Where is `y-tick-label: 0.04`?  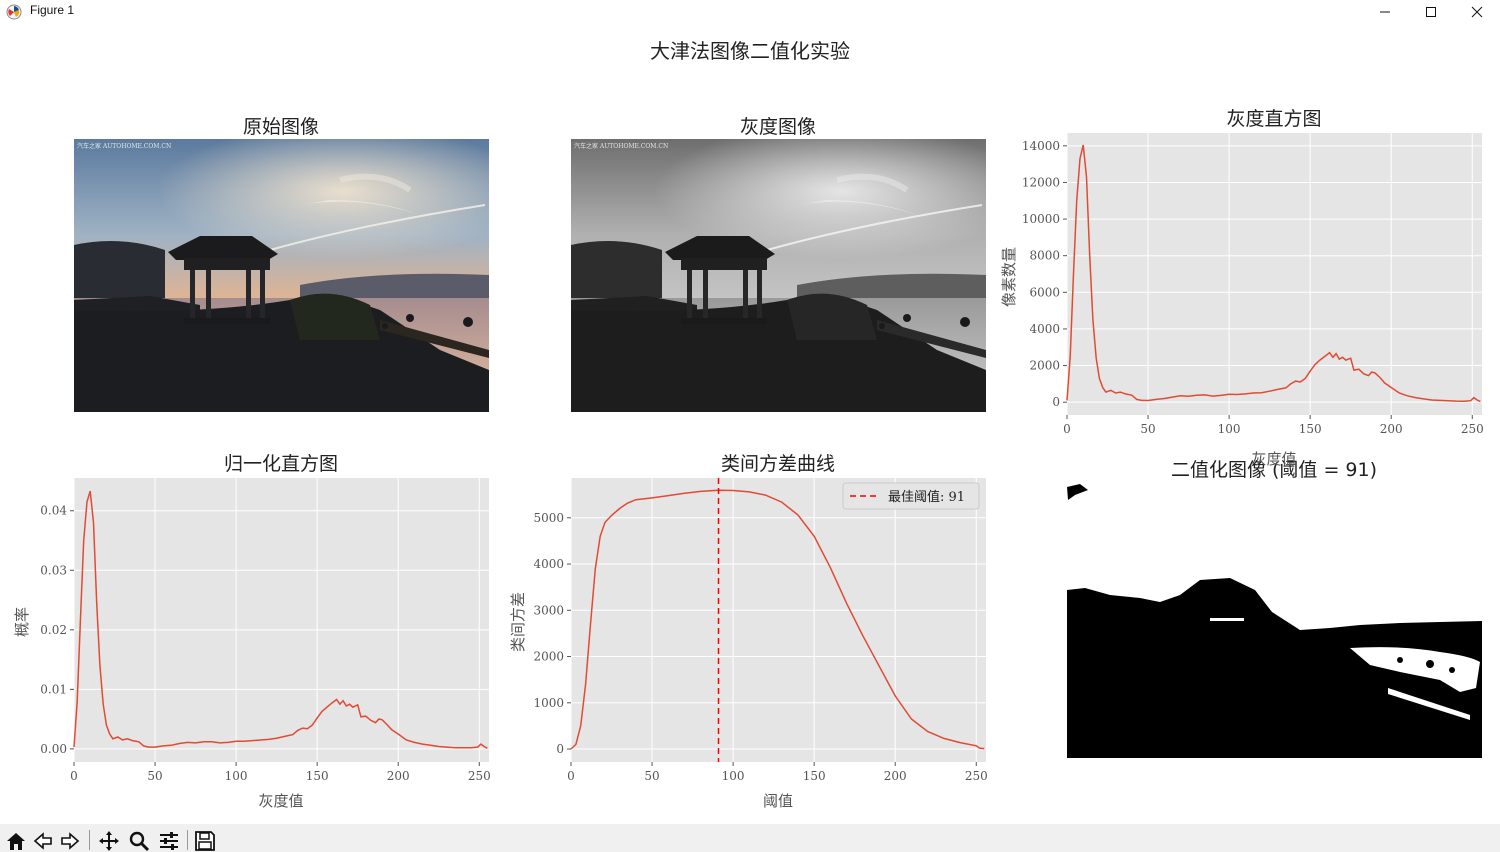
y-tick-label: 0.04 is located at coordinates (53, 511).